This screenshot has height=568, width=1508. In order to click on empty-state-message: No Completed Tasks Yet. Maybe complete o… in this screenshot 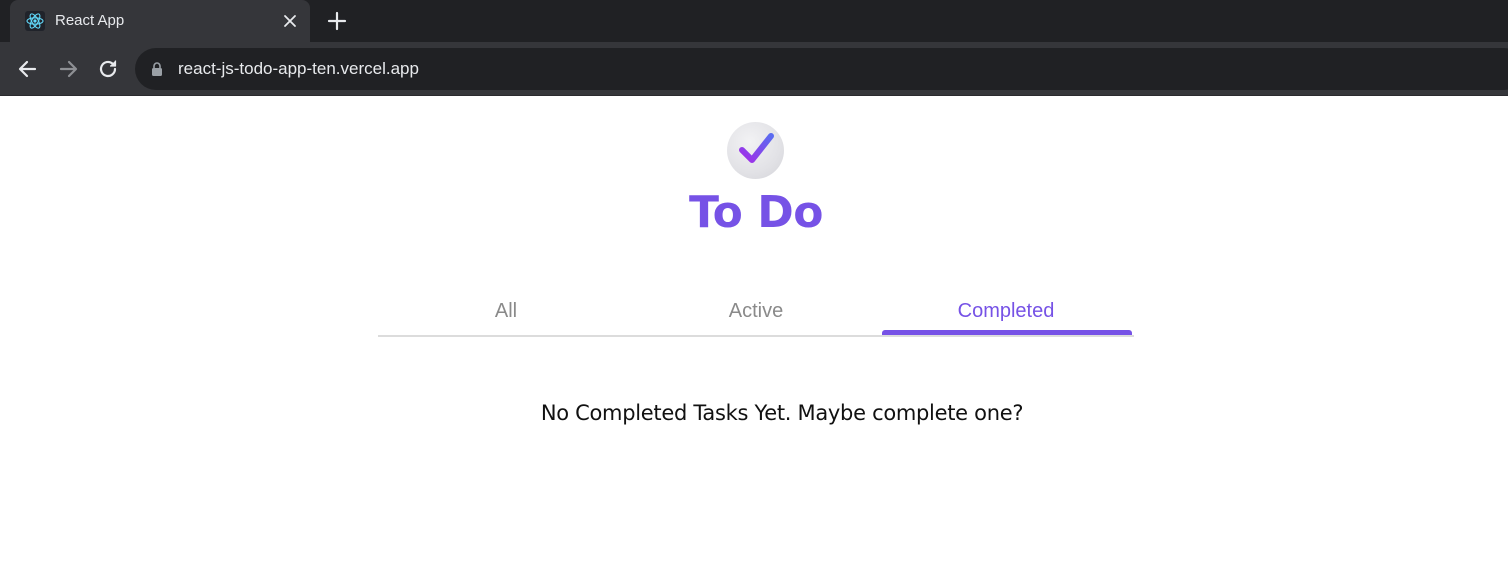, I will do `click(782, 413)`.